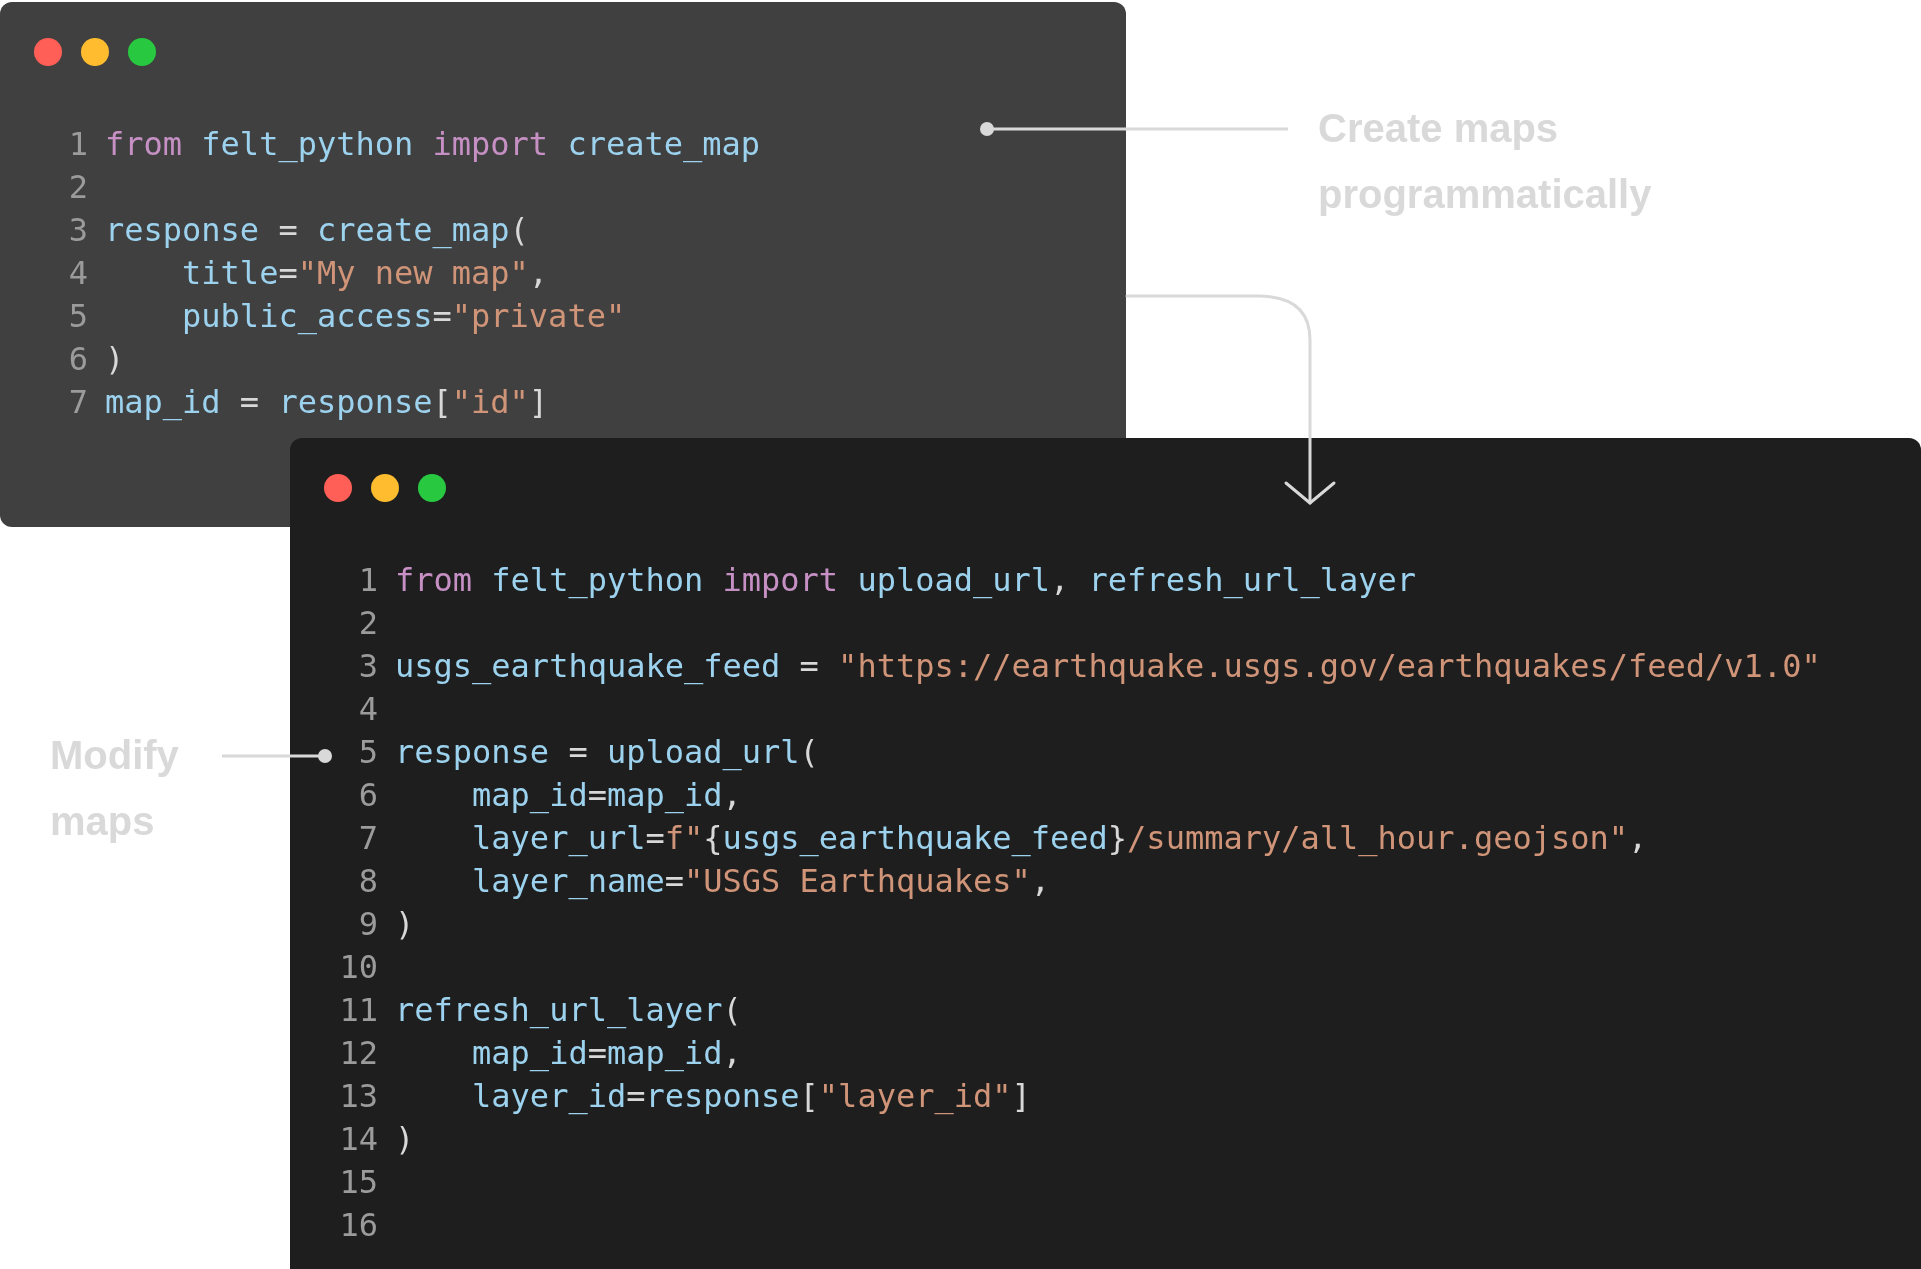 This screenshot has height=1269, width=1921. What do you see at coordinates (367, 881) in the screenshot?
I see `line-number: 8` at bounding box center [367, 881].